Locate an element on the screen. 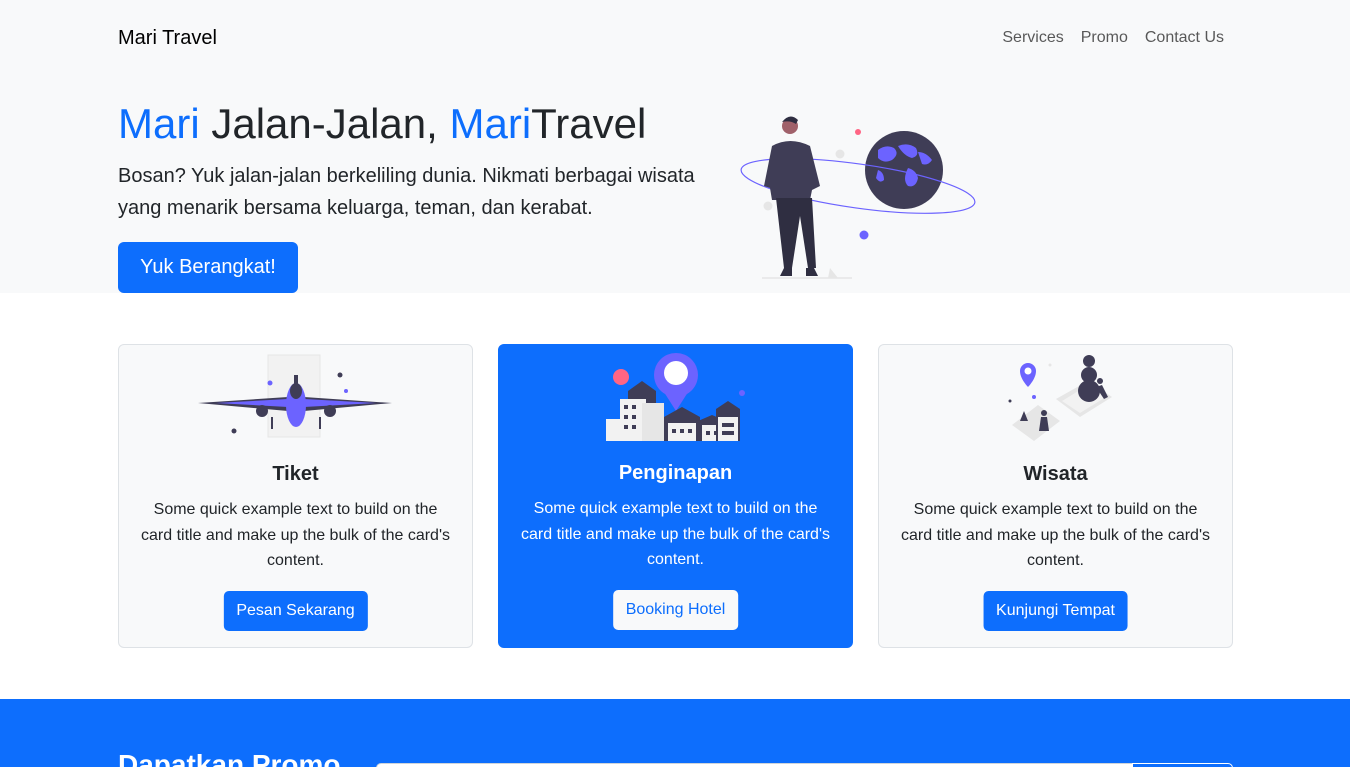 This screenshot has width=1350, height=767. map-pin-illustration is located at coordinates (1060, 398).